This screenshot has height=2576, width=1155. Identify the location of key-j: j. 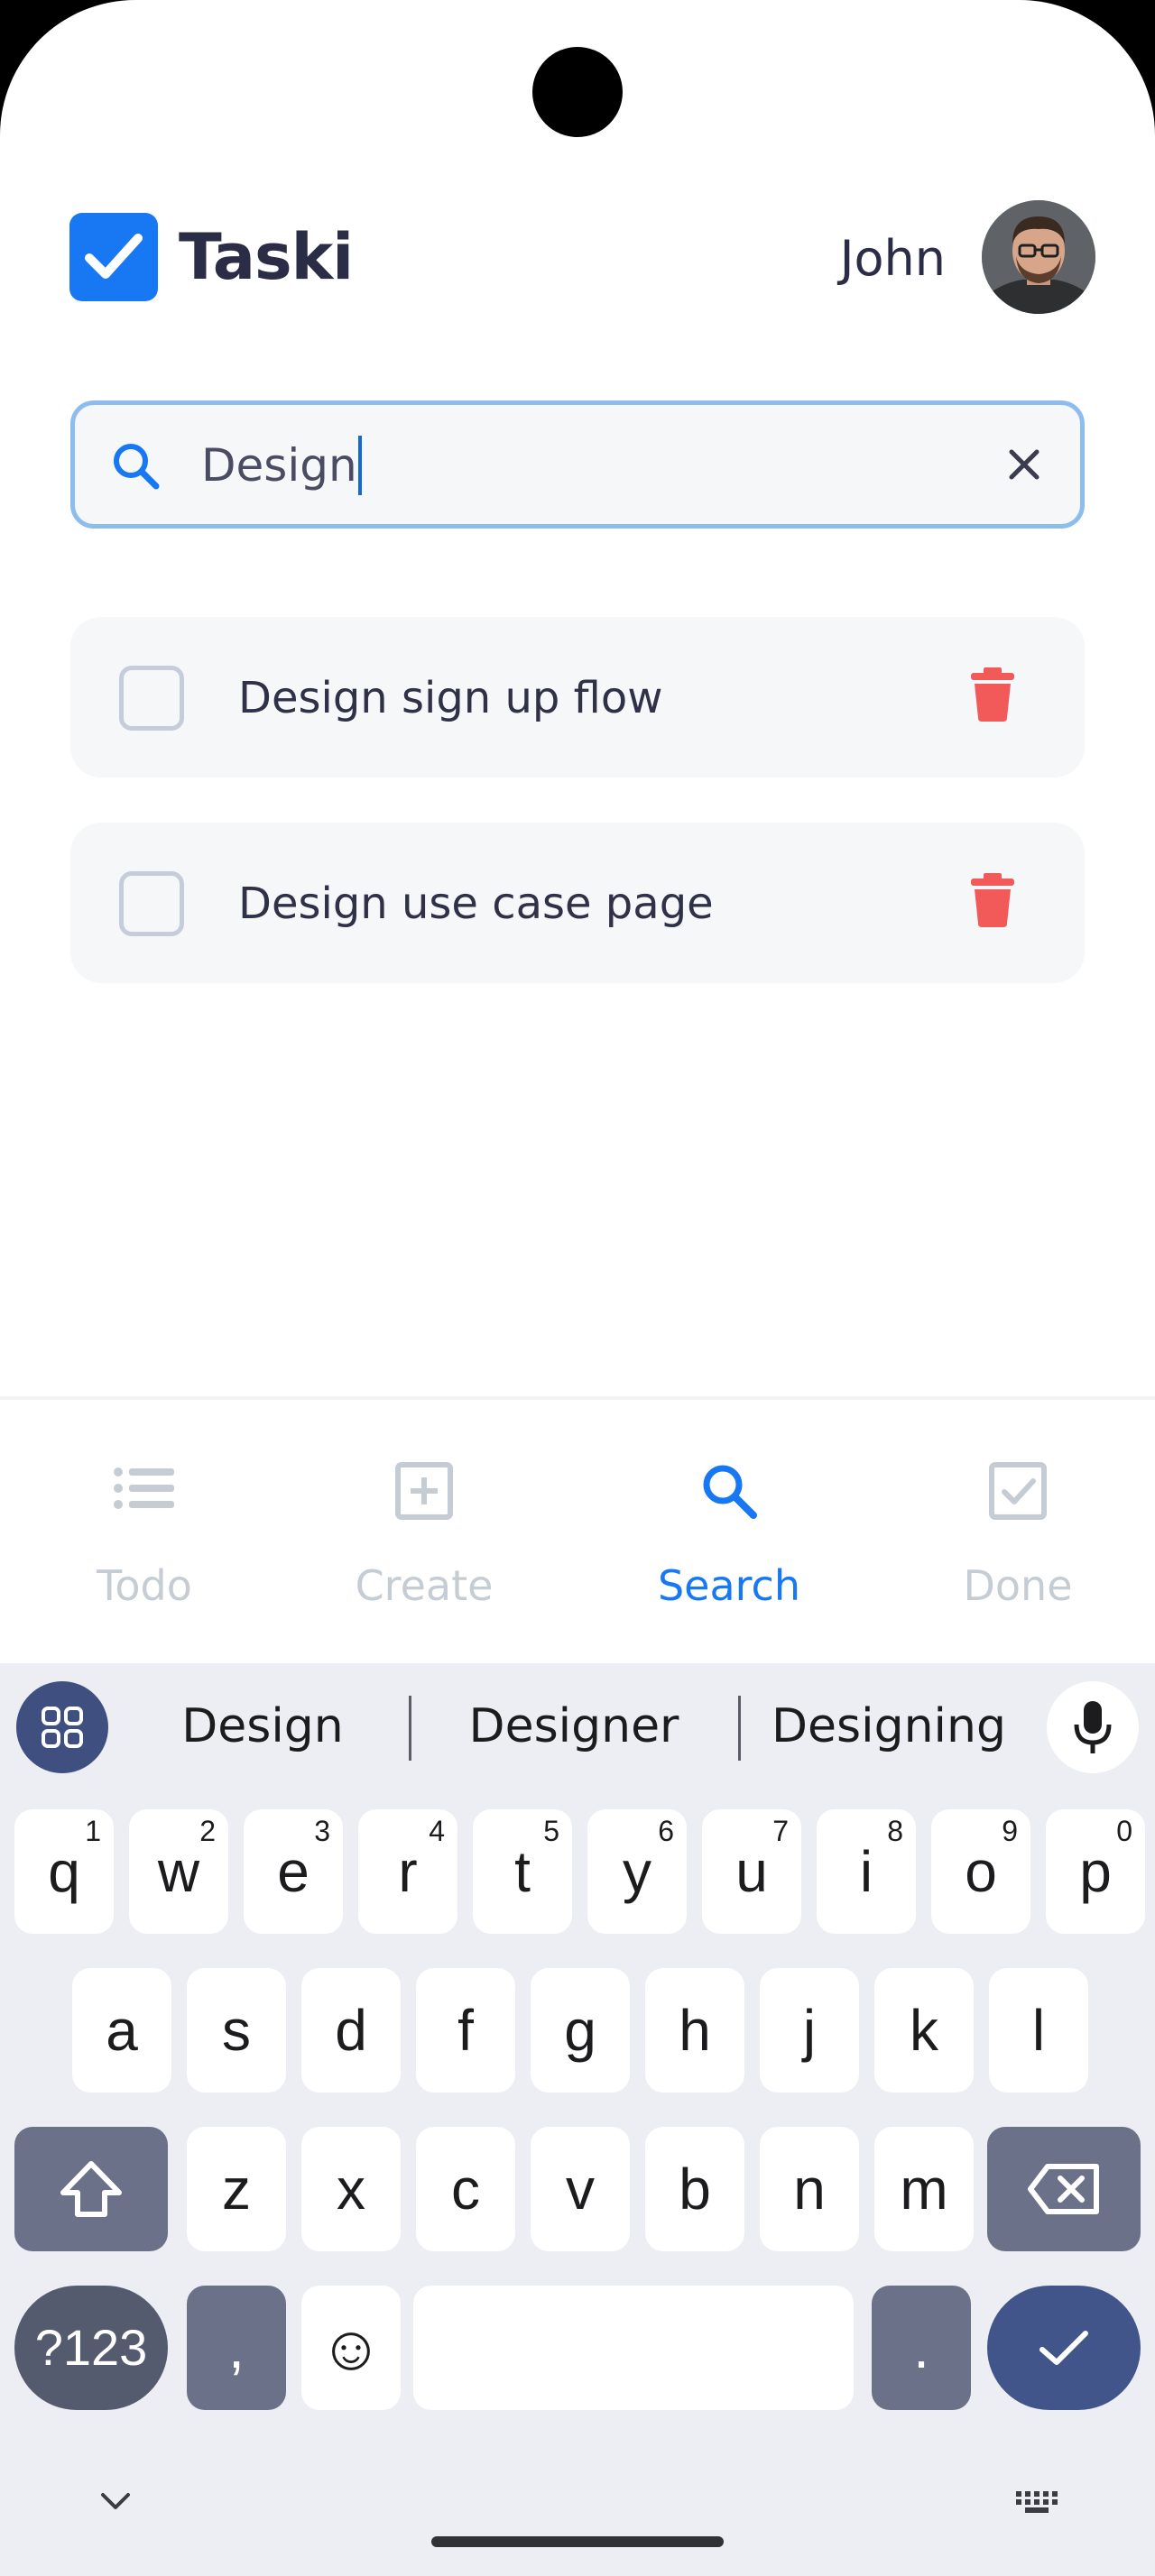
(809, 2030).